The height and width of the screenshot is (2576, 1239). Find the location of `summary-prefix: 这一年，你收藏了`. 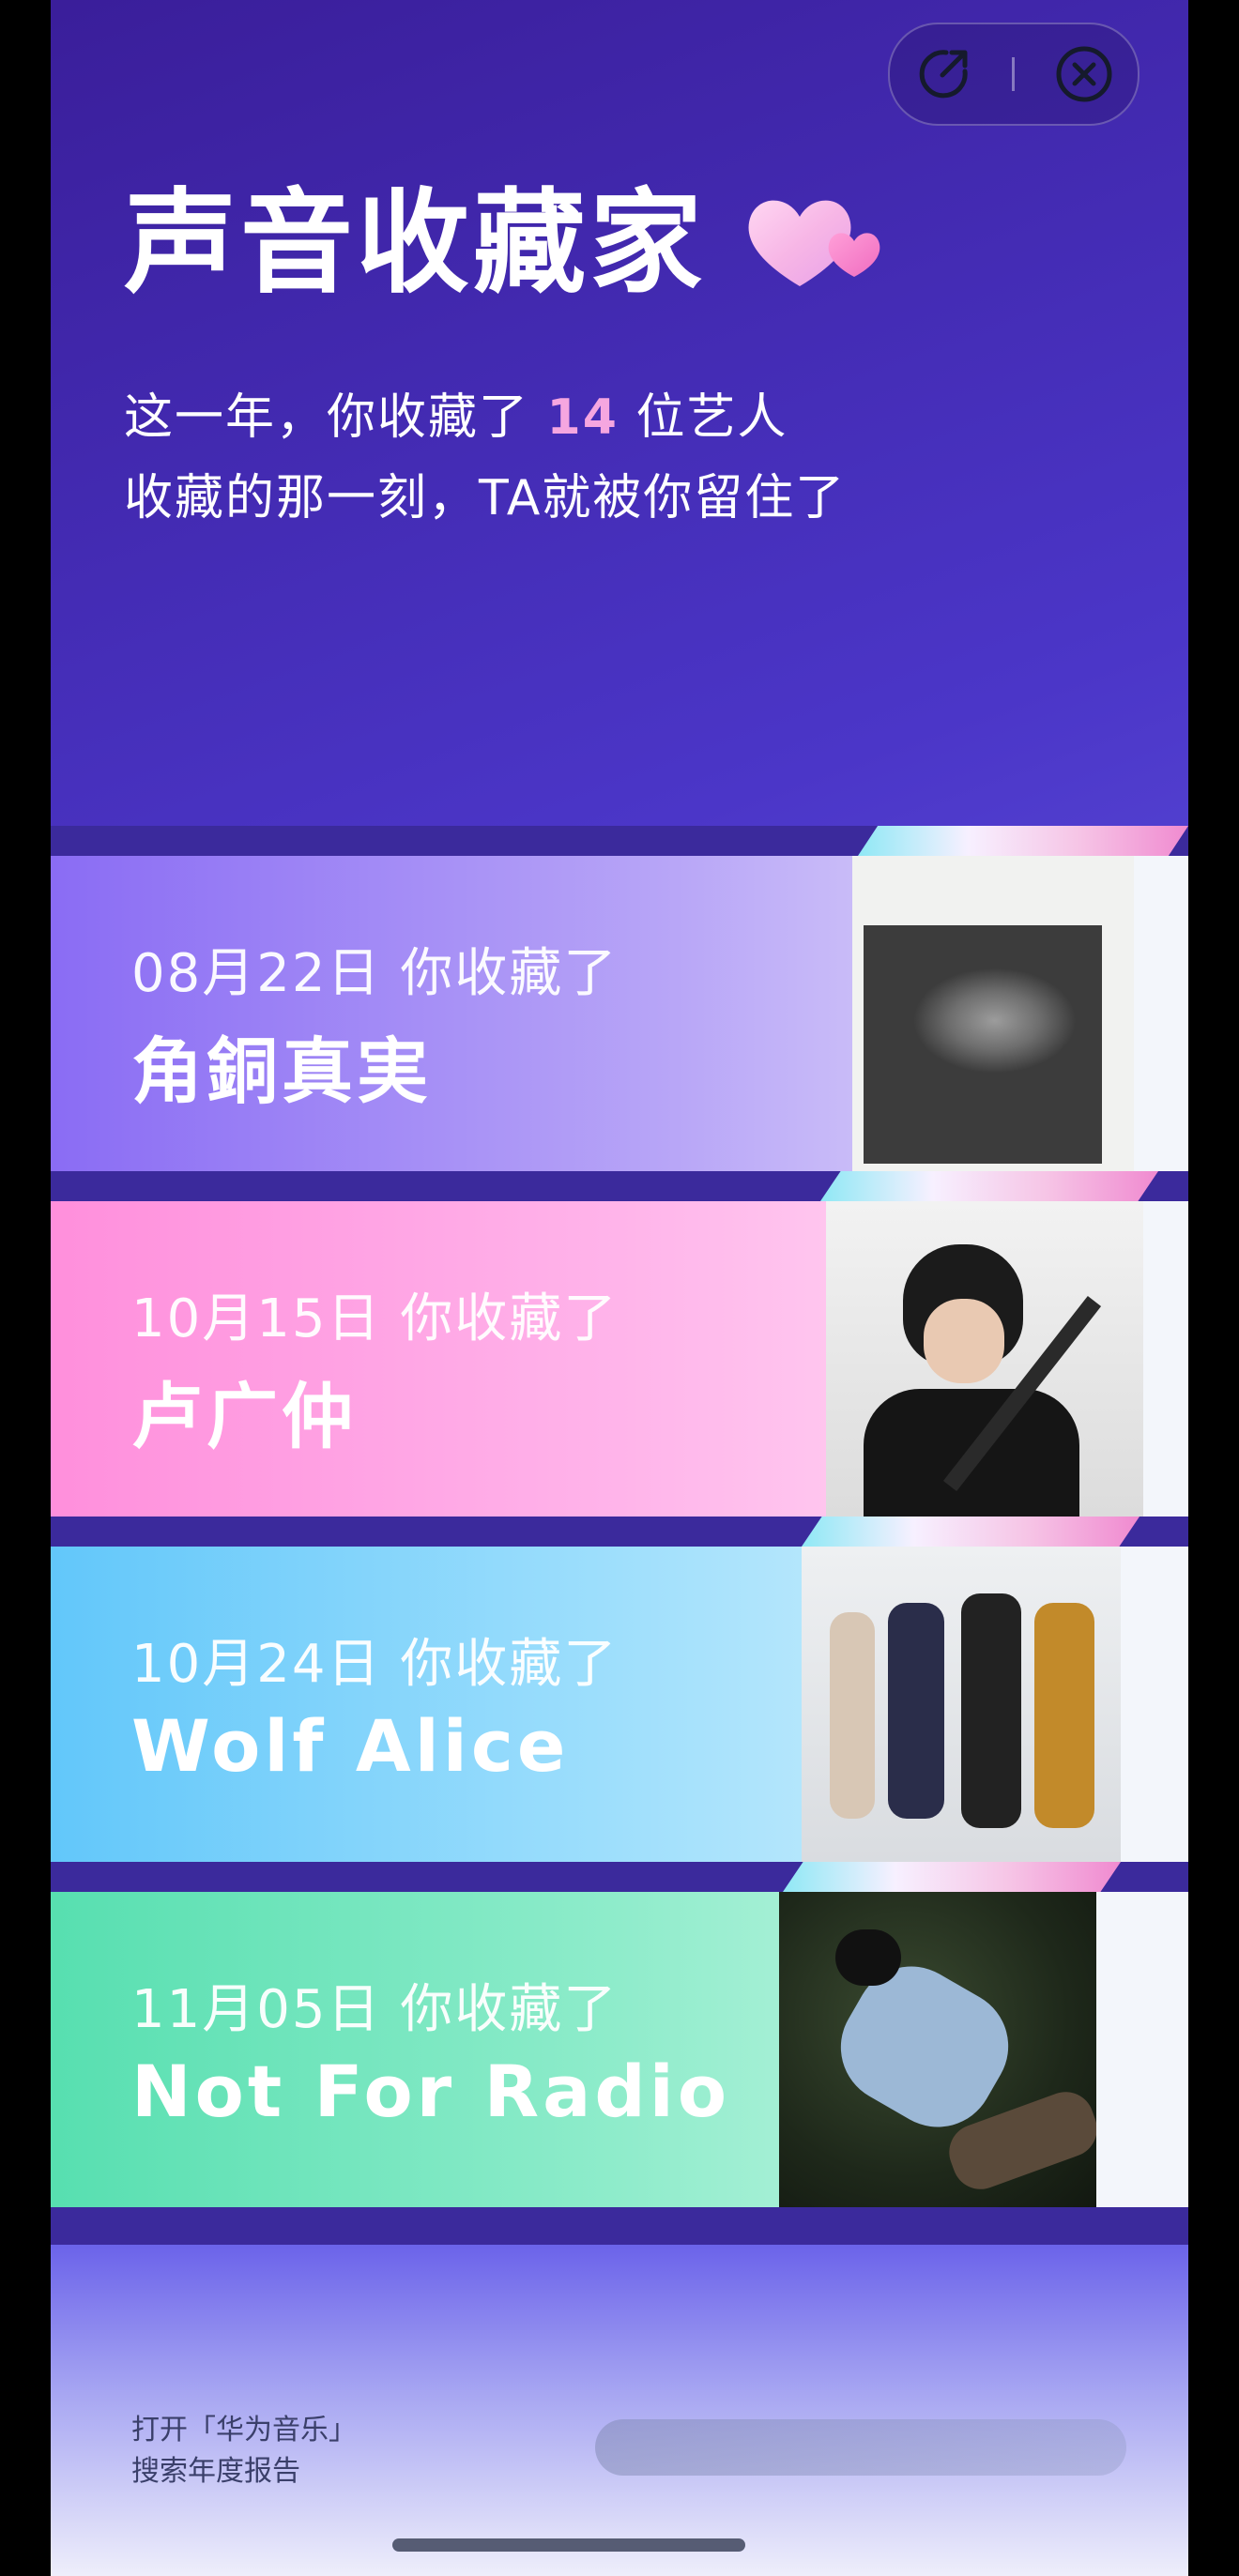

summary-prefix: 这一年，你收藏了 is located at coordinates (327, 417).